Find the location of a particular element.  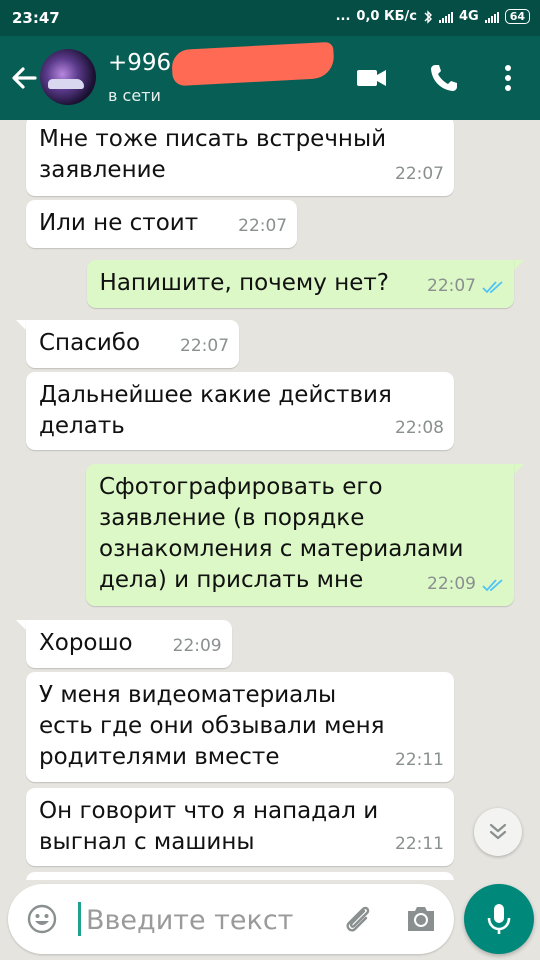

contact-status: в сети is located at coordinates (134, 95).